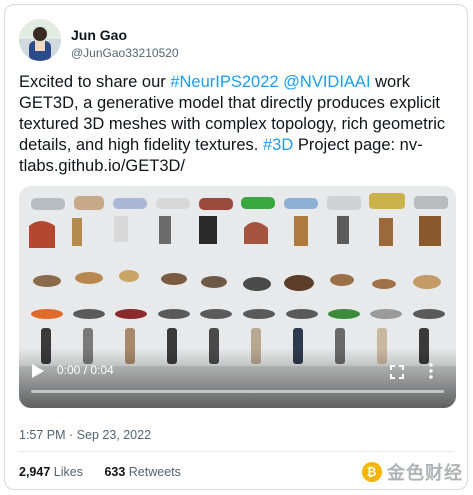 Image resolution: width=473 pixels, height=495 pixels. What do you see at coordinates (397, 372) in the screenshot?
I see `fullscreen-icon` at bounding box center [397, 372].